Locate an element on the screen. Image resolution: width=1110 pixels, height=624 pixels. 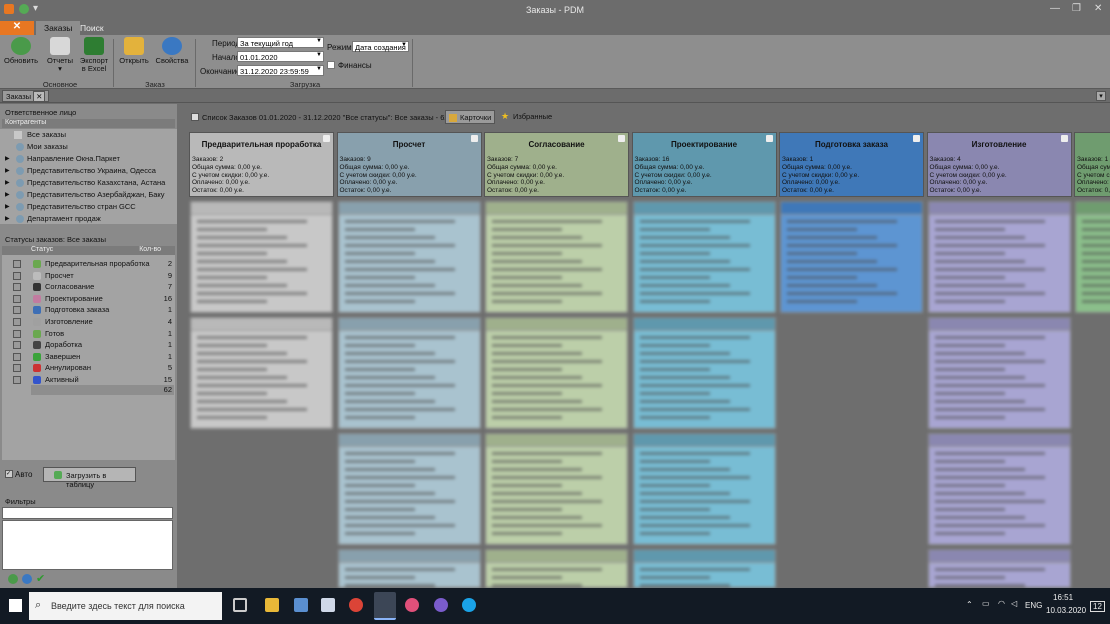
add-filter-icon is located at coordinates (13, 579).